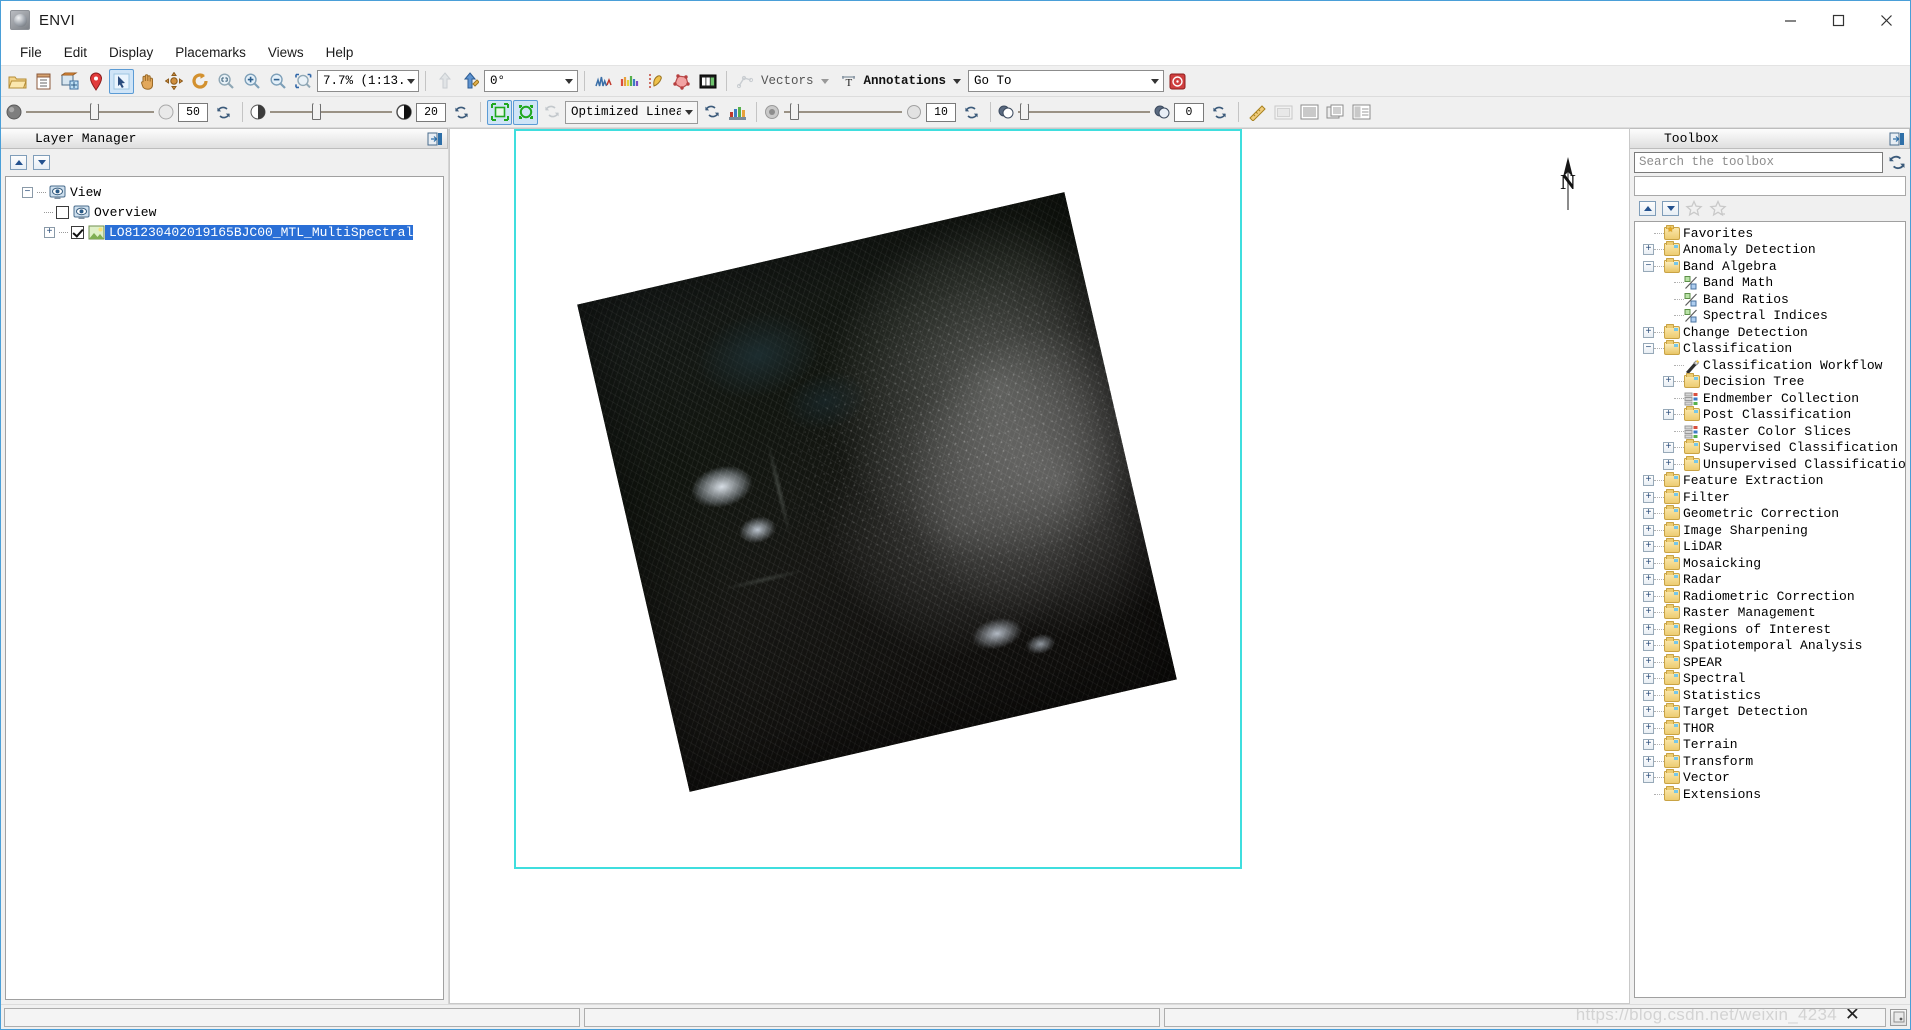 This screenshot has width=1911, height=1030. What do you see at coordinates (1770, 778) in the screenshot?
I see `toolbox-item-vector: + Vector` at bounding box center [1770, 778].